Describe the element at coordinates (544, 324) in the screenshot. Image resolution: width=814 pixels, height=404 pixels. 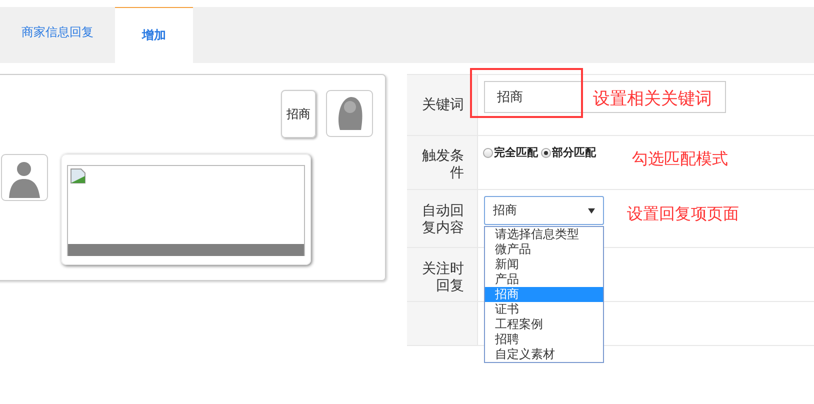
I see `dropdown-option: 工程案例` at that location.